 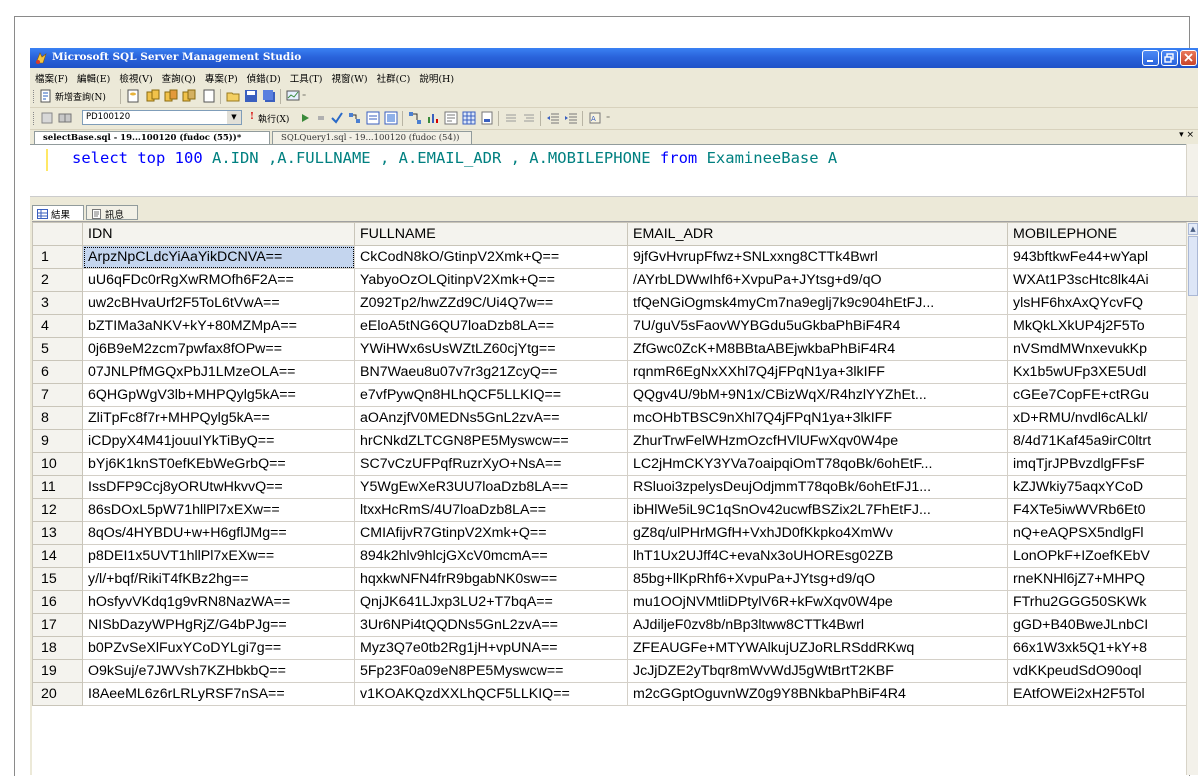 I want to click on table-cell: IssDFP9Ccj8yORUtwHkvvQ==, so click(x=218, y=487).